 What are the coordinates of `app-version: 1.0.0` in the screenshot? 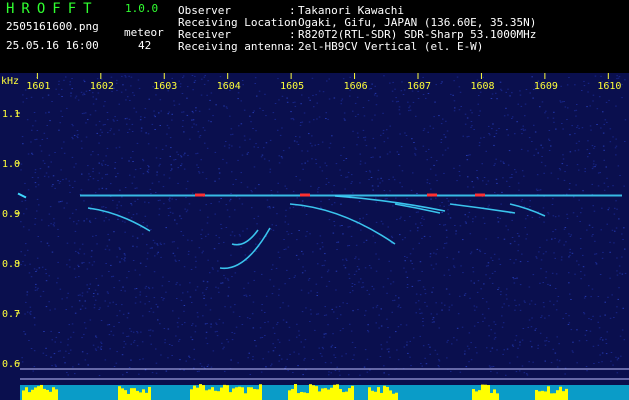 It's located at (142, 8).